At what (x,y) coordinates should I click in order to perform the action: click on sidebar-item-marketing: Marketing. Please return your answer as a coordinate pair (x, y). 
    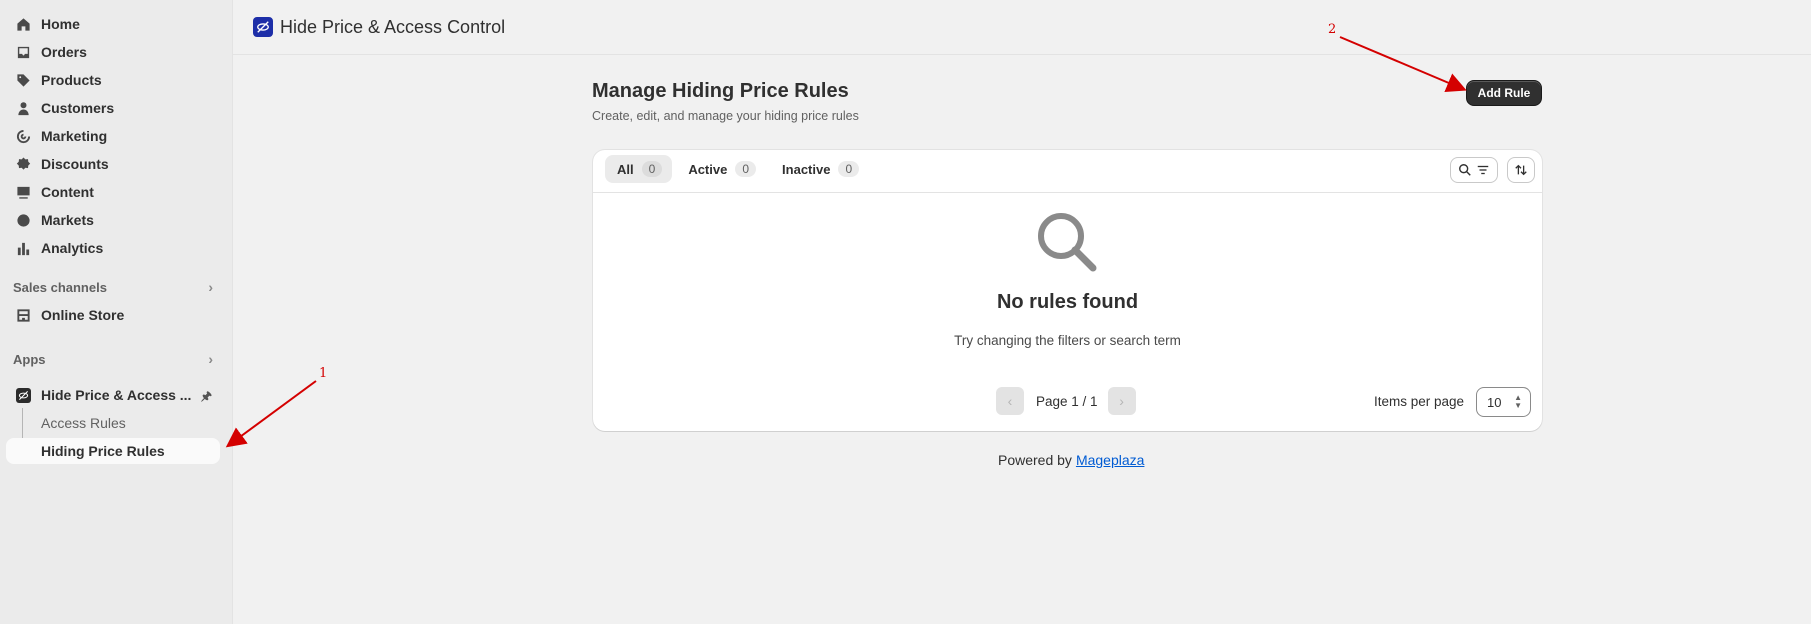
    Looking at the image, I should click on (113, 136).